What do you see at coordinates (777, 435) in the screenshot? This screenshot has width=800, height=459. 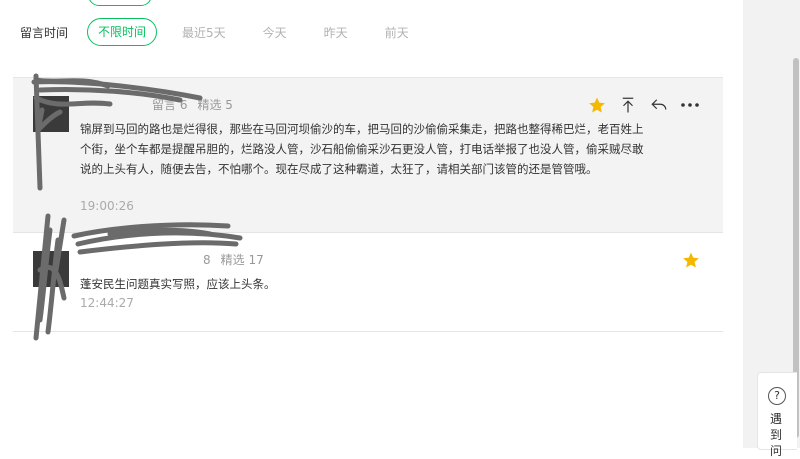 I see `help-label: 遇到问` at bounding box center [777, 435].